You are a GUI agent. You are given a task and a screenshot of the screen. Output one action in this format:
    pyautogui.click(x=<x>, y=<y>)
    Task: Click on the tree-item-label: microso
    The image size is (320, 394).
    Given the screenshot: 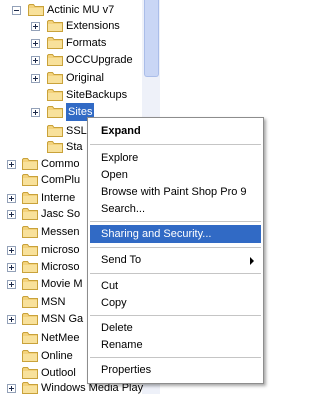 What is the action you would take?
    pyautogui.click(x=60, y=250)
    